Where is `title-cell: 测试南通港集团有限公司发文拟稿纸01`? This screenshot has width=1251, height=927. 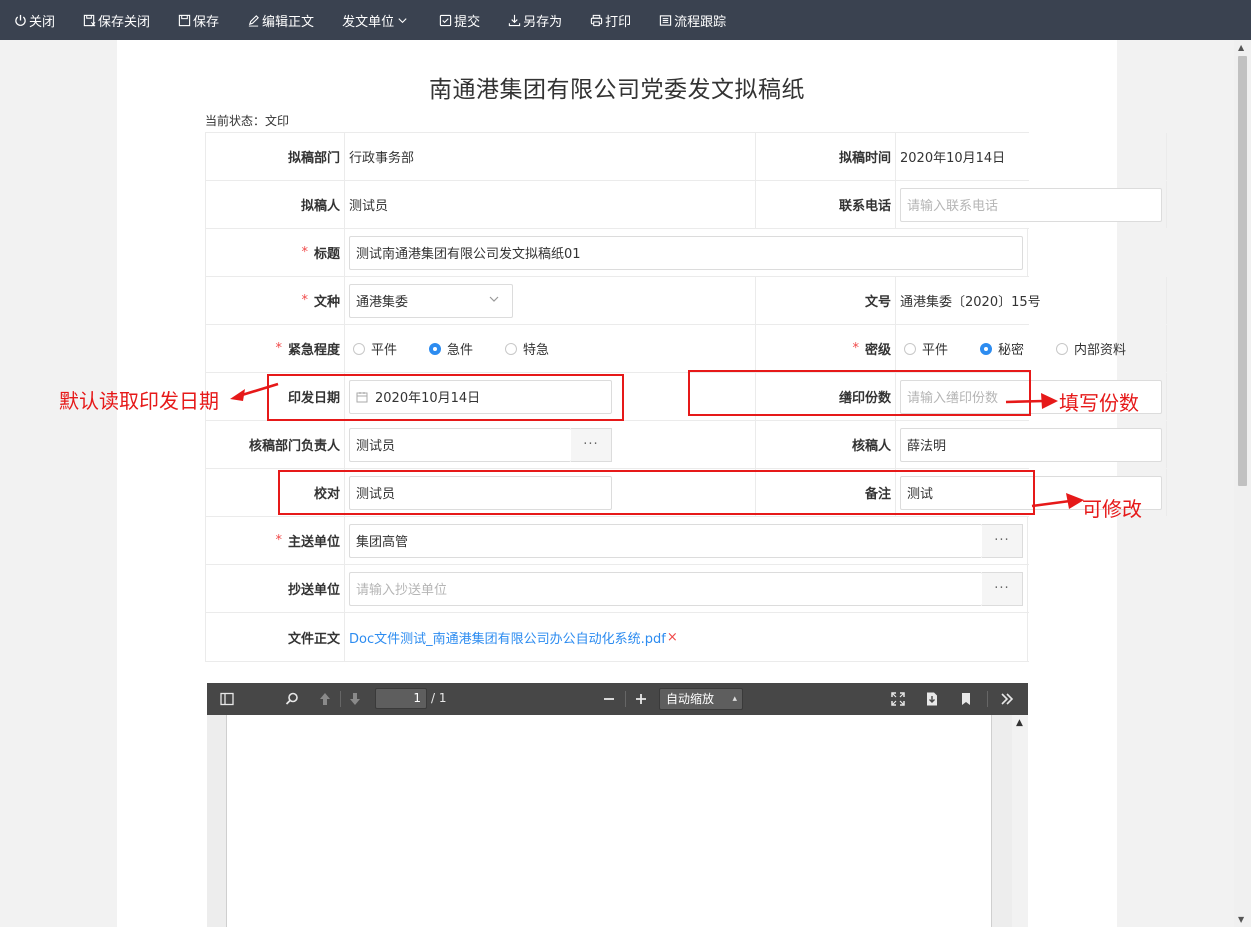 title-cell: 测试南通港集团有限公司发文拟稿纸01 is located at coordinates (686, 252).